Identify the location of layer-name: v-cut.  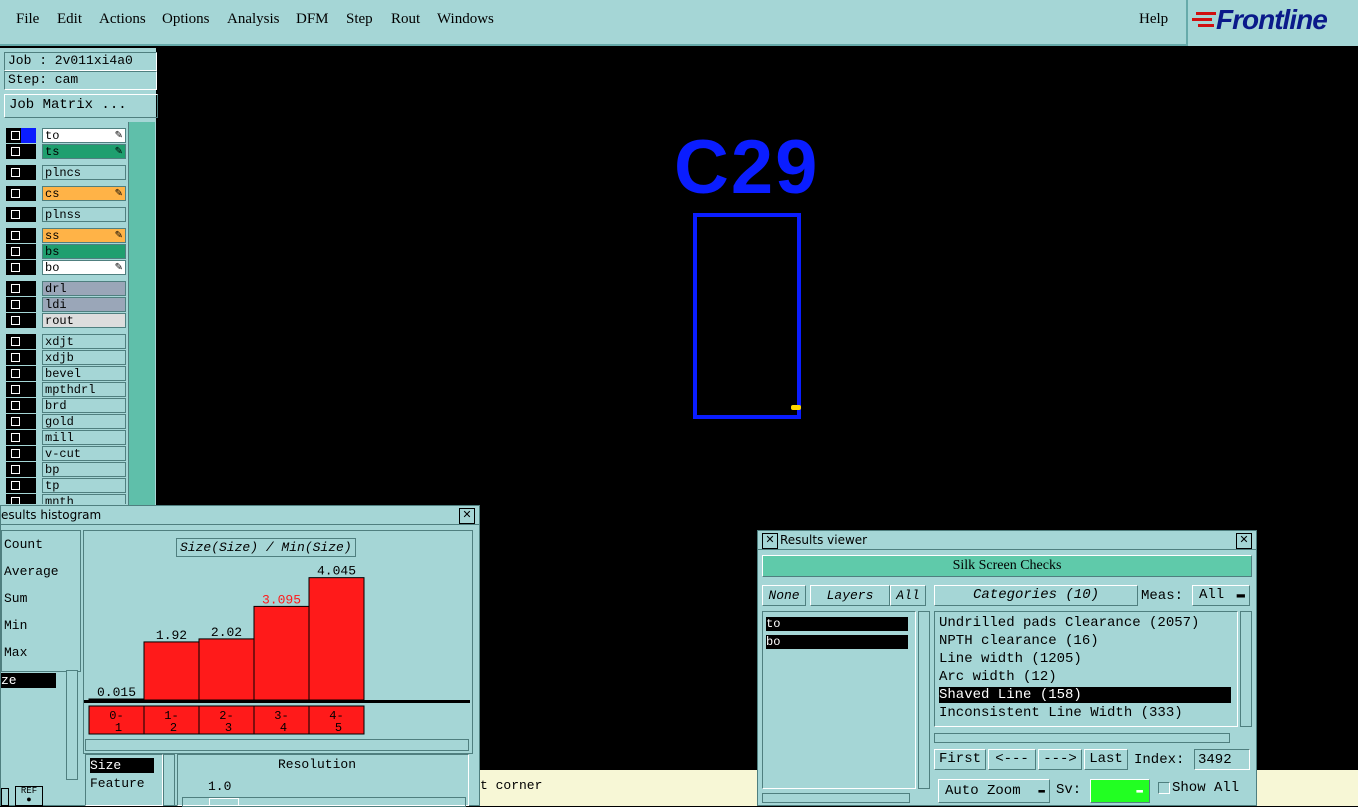
(84, 453).